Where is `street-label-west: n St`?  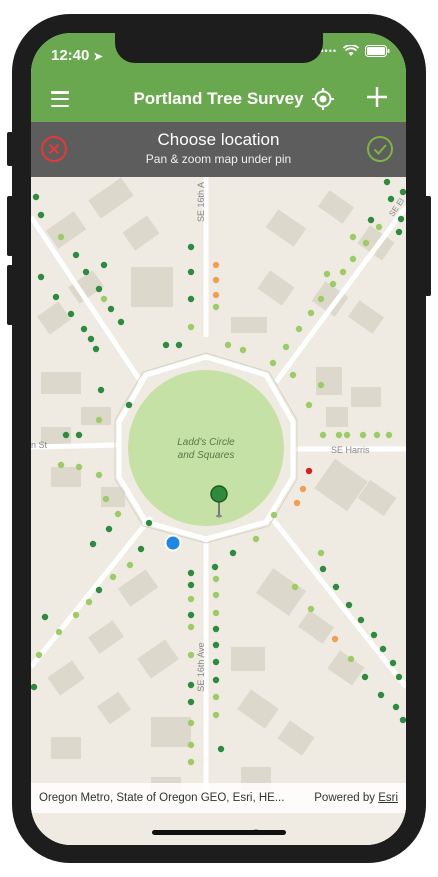
street-label-west: n St is located at coordinates (39, 445).